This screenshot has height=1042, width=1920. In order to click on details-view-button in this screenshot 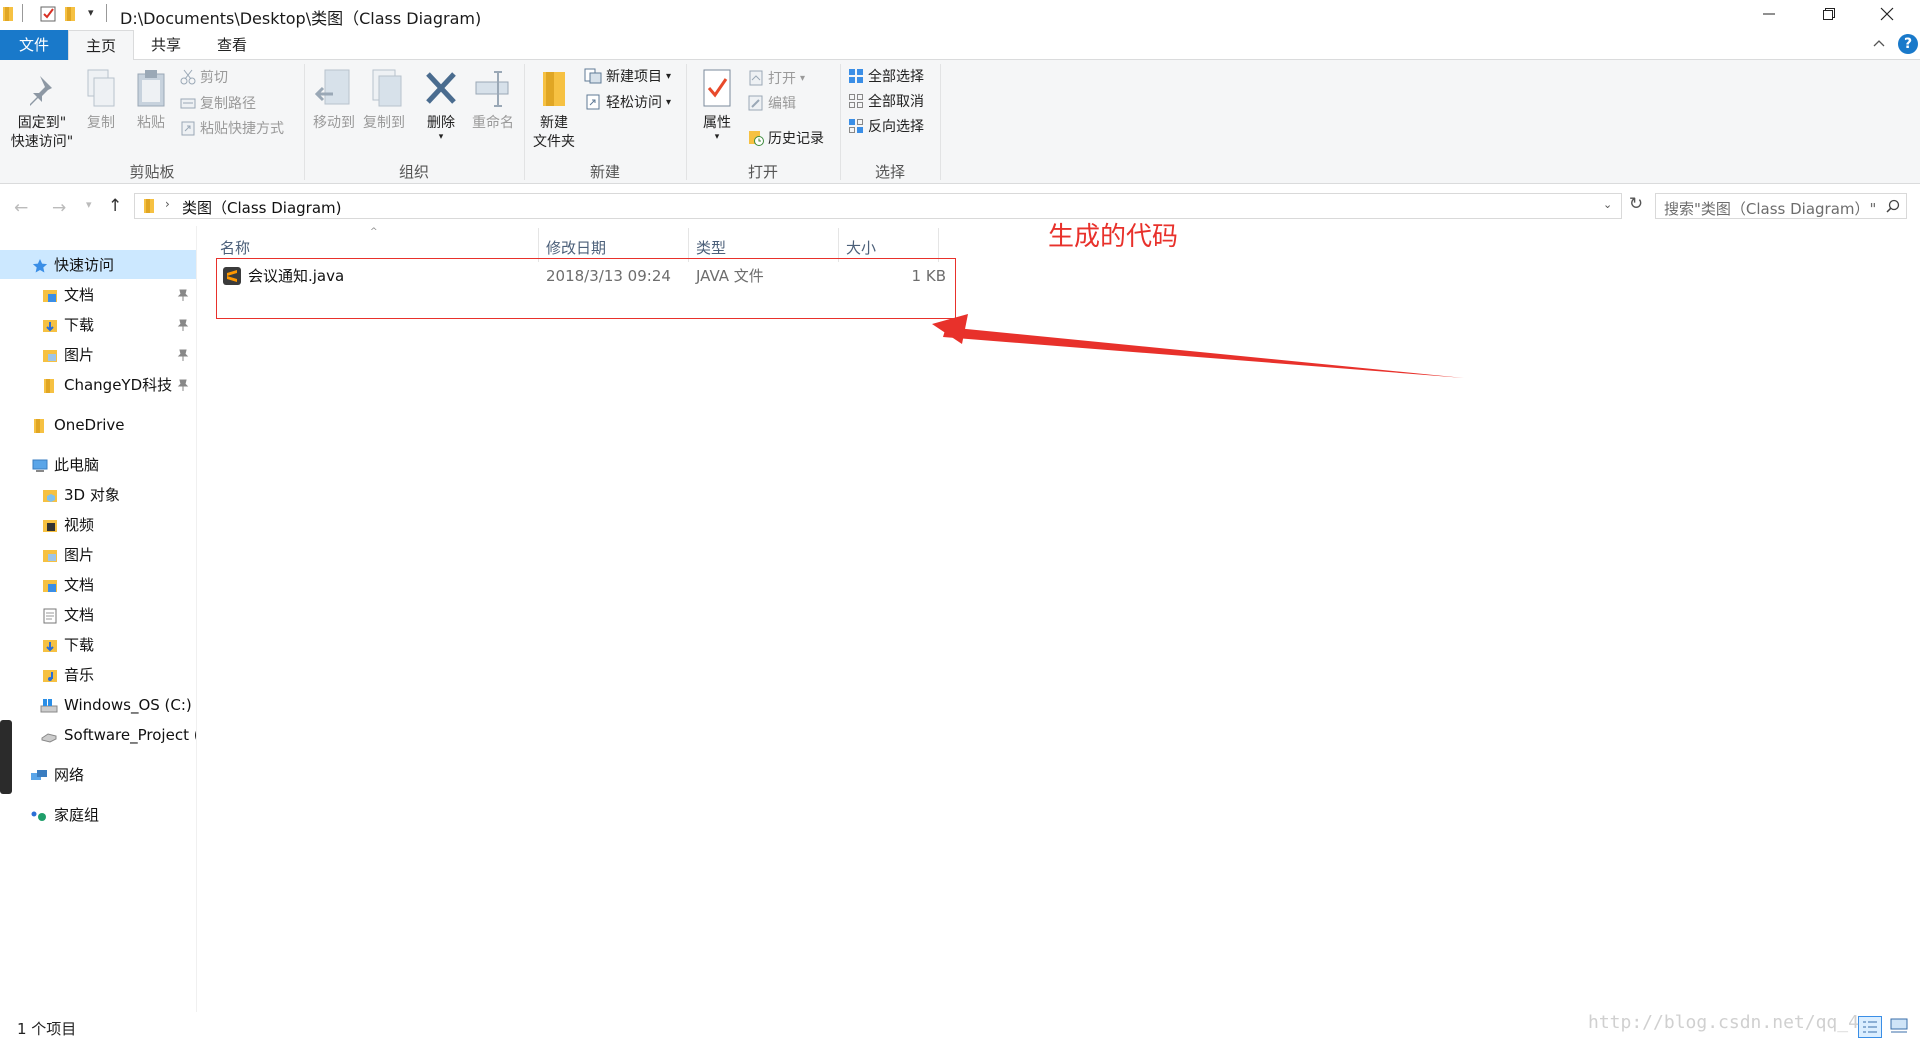, I will do `click(1870, 1027)`.